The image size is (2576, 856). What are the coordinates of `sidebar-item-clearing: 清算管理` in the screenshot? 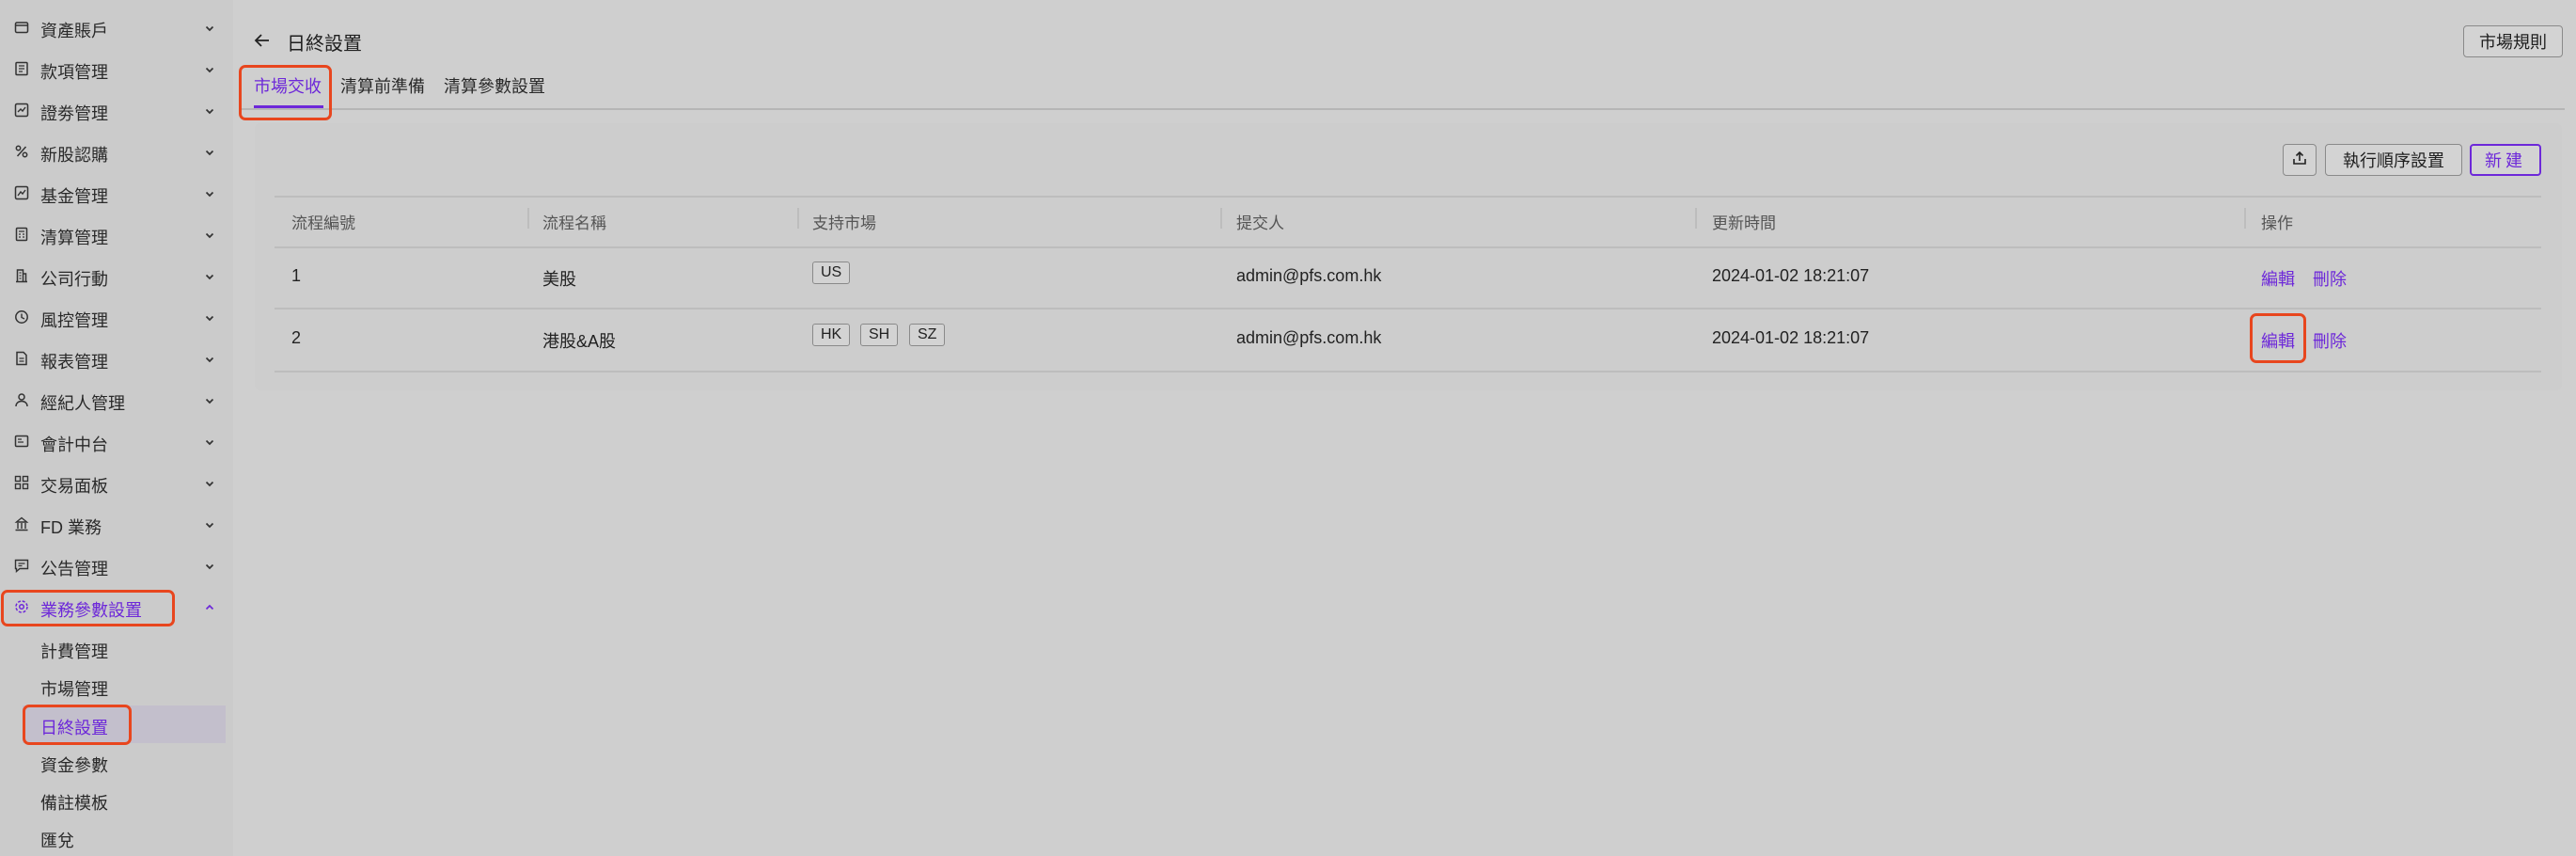 It's located at (117, 234).